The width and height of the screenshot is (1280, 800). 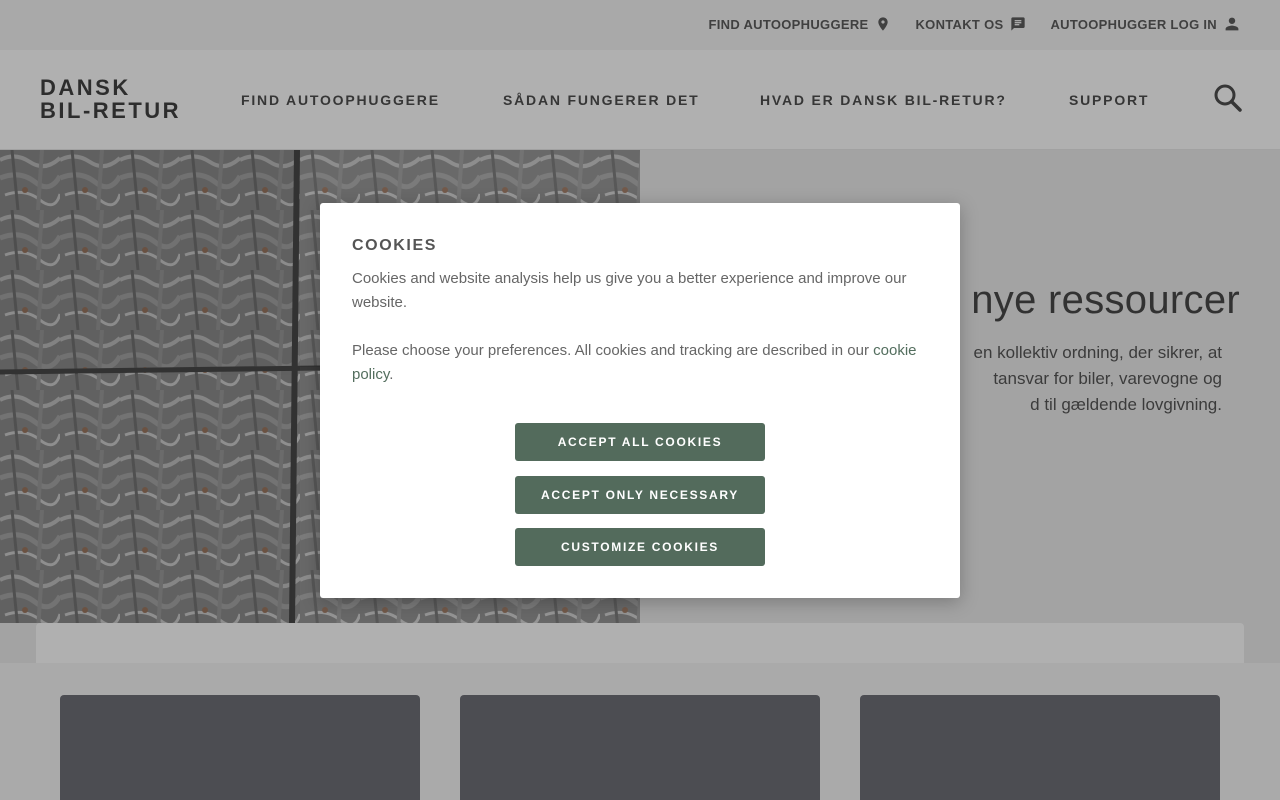 What do you see at coordinates (640, 547) in the screenshot?
I see `customize-cookies-button: CUSTOMIZE COOKIES` at bounding box center [640, 547].